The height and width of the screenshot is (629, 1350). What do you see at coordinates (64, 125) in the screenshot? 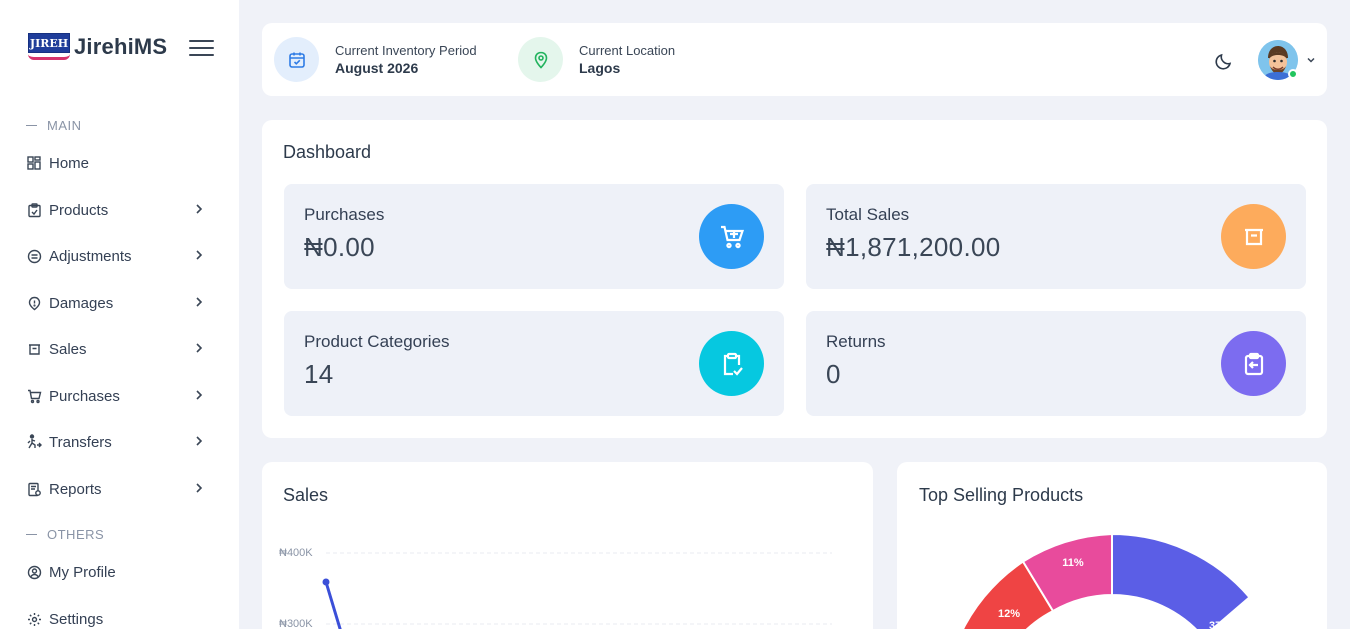
I see `section-main-label: MAIN` at bounding box center [64, 125].